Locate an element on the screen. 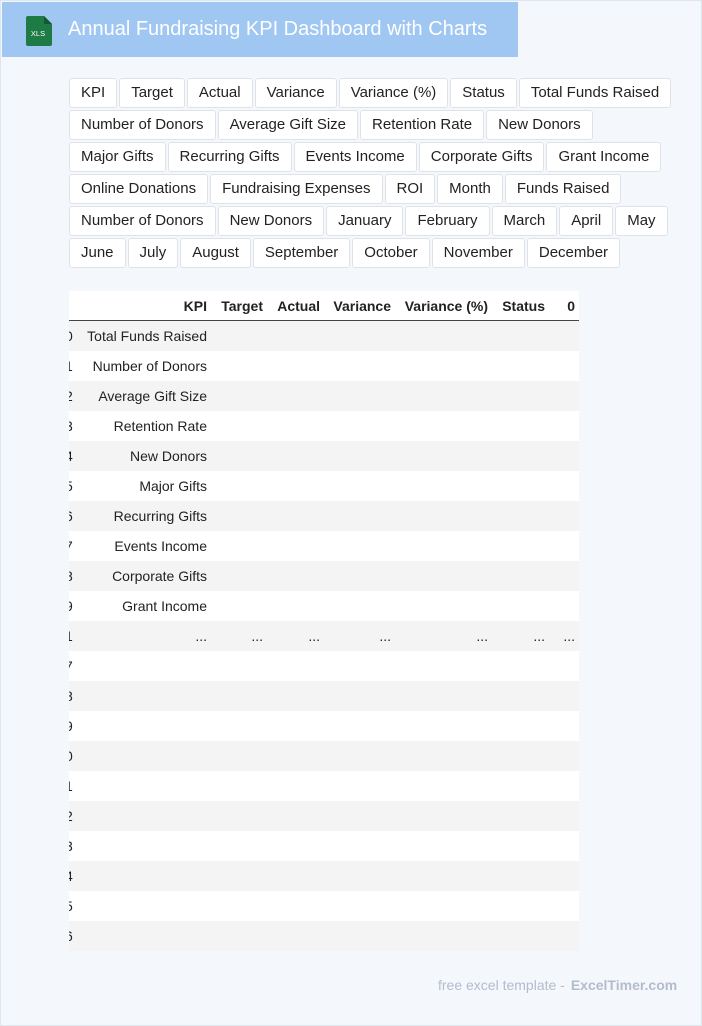 Image resolution: width=702 pixels, height=1026 pixels. column-tag: August is located at coordinates (215, 253).